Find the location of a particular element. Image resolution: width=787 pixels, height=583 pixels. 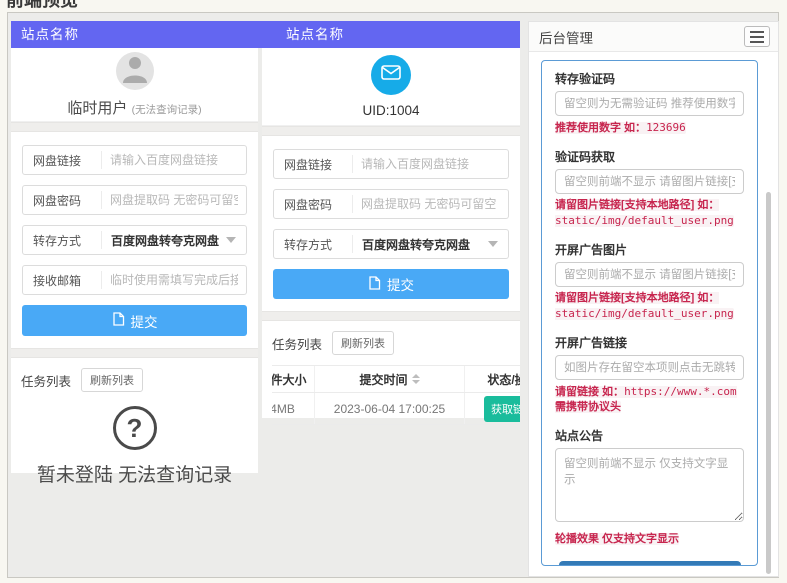

field-label: 开屏广告链接 is located at coordinates (591, 343).